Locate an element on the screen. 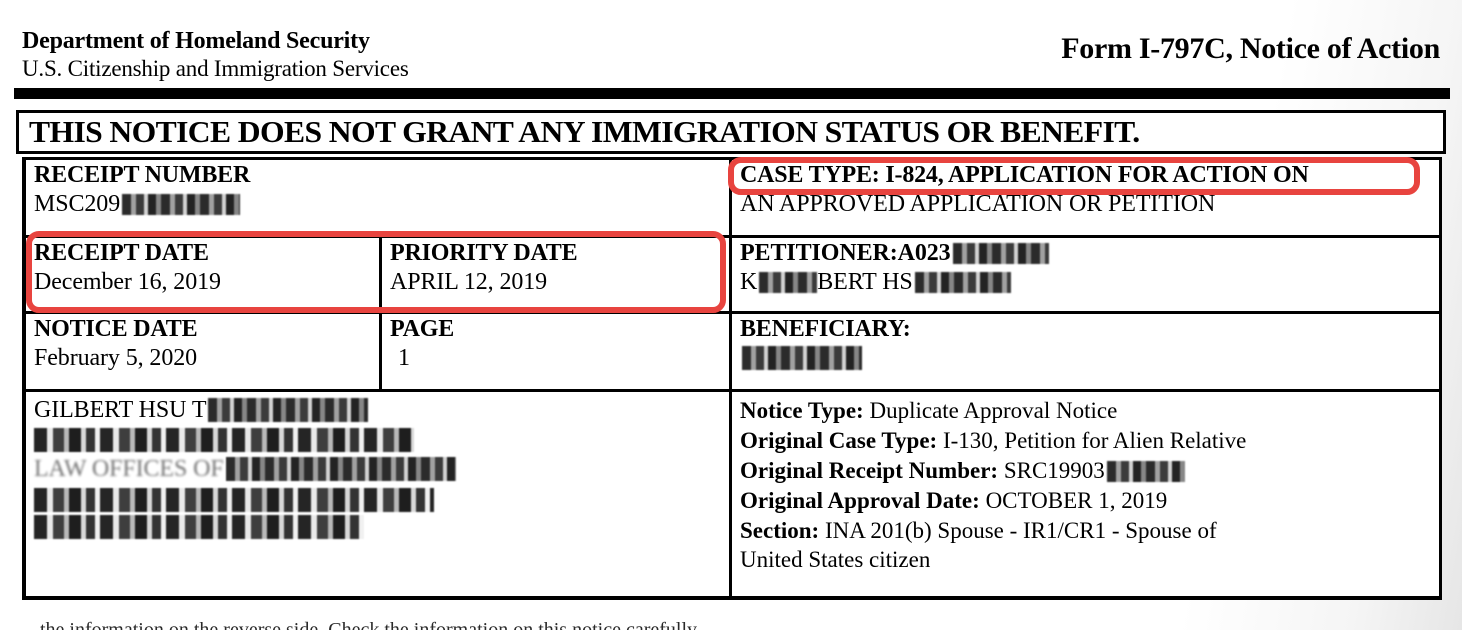 The height and width of the screenshot is (630, 1462). receipt-number-label: RECEIPT NUMBER is located at coordinates (142, 175).